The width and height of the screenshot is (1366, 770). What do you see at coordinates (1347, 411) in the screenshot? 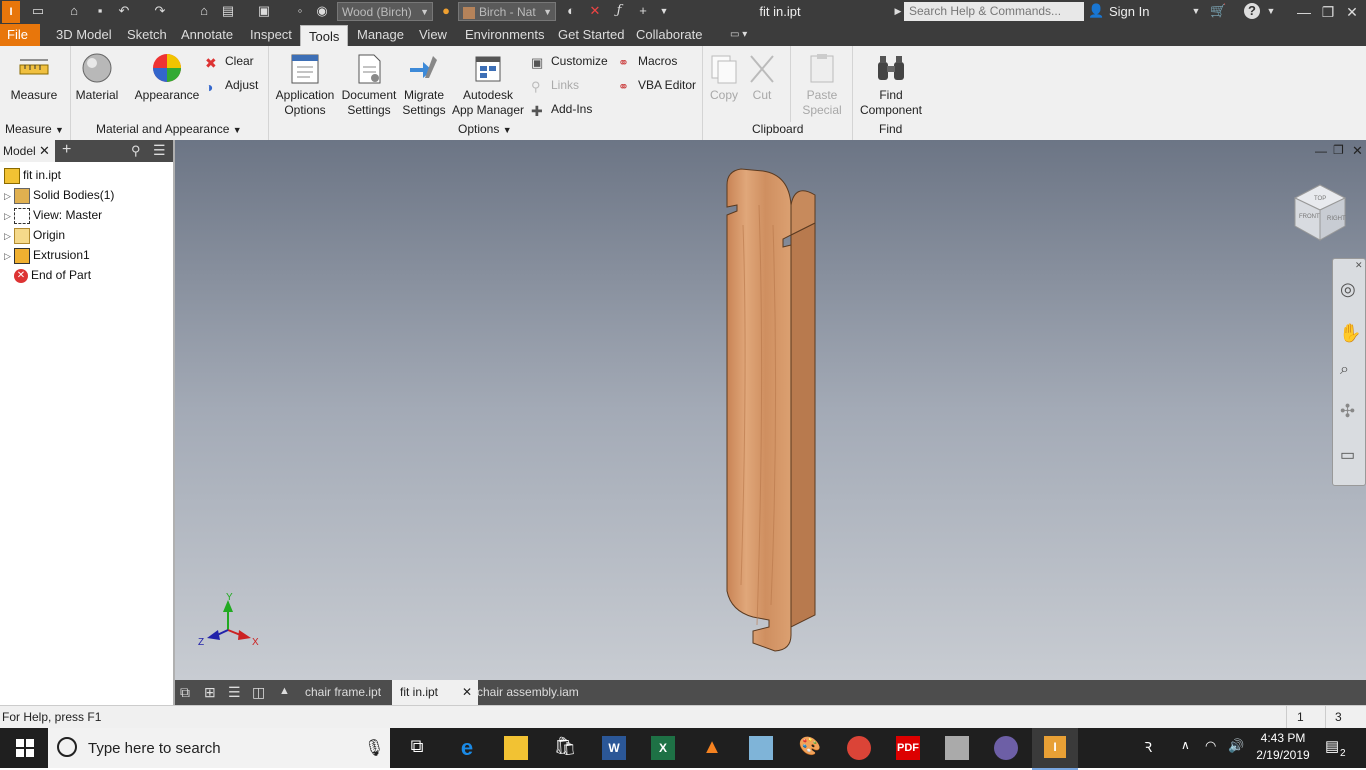
I see `orbit-icon: ✣` at bounding box center [1347, 411].